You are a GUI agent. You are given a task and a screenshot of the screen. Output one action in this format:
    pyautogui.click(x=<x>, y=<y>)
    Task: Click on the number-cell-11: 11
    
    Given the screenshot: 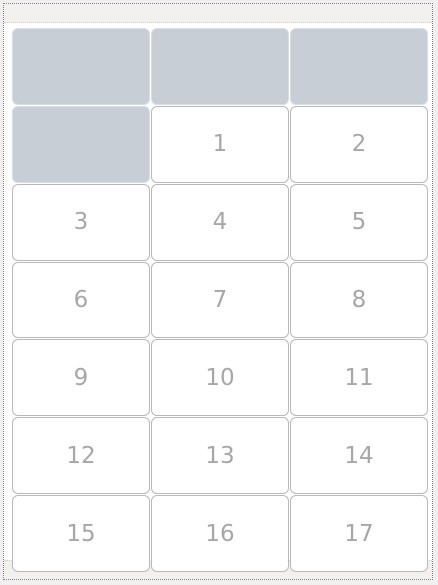 What is the action you would take?
    pyautogui.click(x=359, y=378)
    